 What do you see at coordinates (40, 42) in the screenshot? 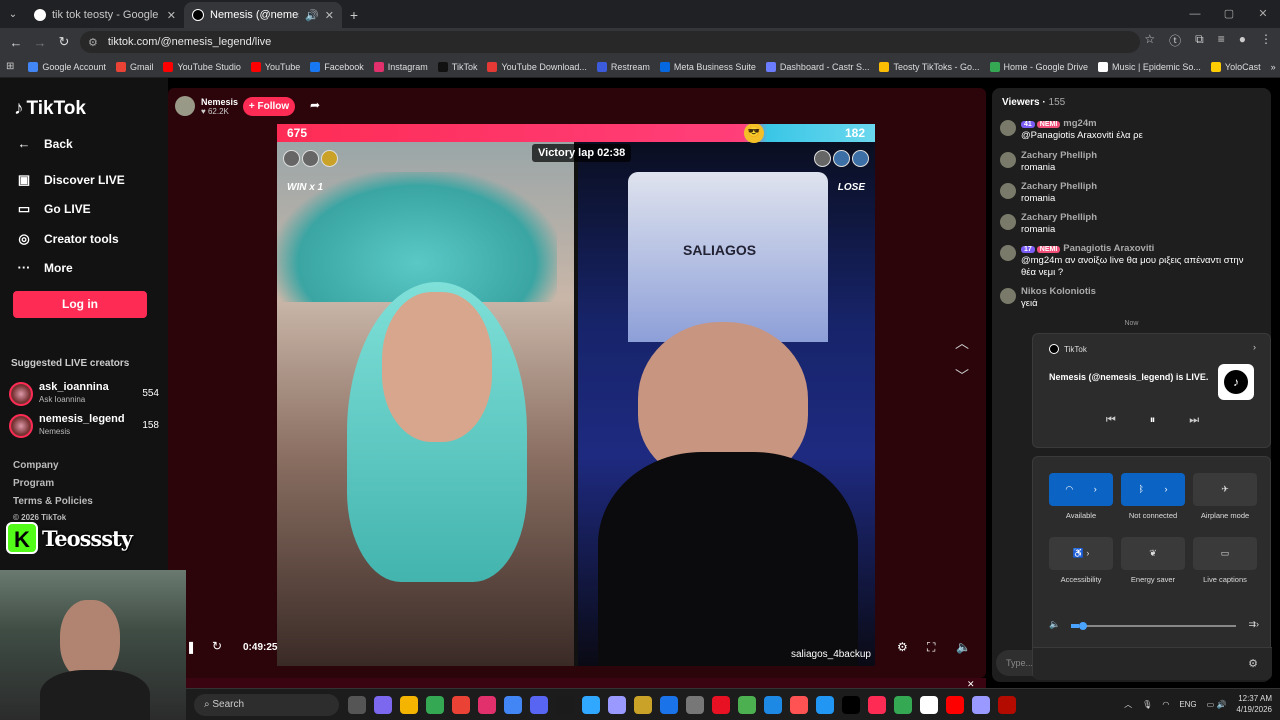
I see `forward-icon: →` at bounding box center [40, 42].